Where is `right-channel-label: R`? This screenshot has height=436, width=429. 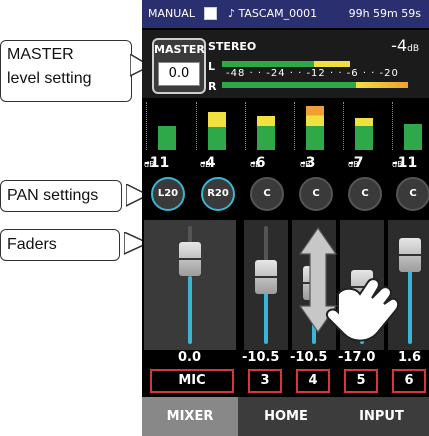
right-channel-label: R is located at coordinates (212, 86).